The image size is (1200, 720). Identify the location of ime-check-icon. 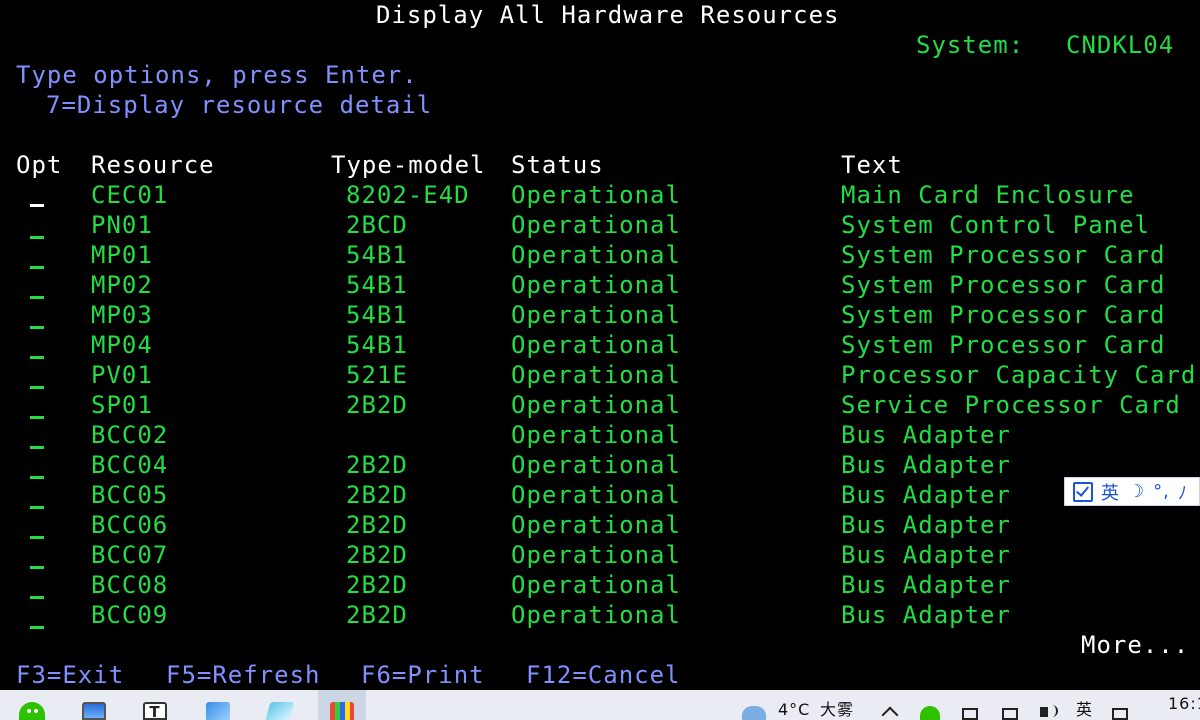
(1083, 491).